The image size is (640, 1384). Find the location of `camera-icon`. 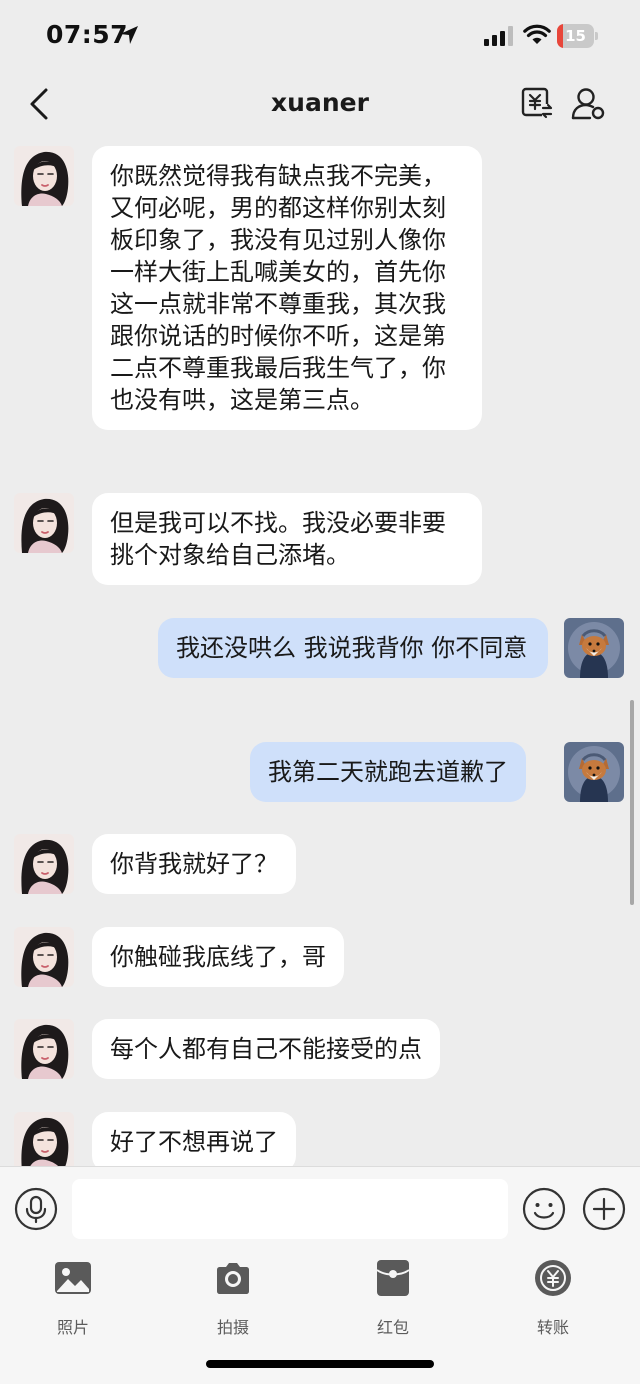

camera-icon is located at coordinates (233, 1278).